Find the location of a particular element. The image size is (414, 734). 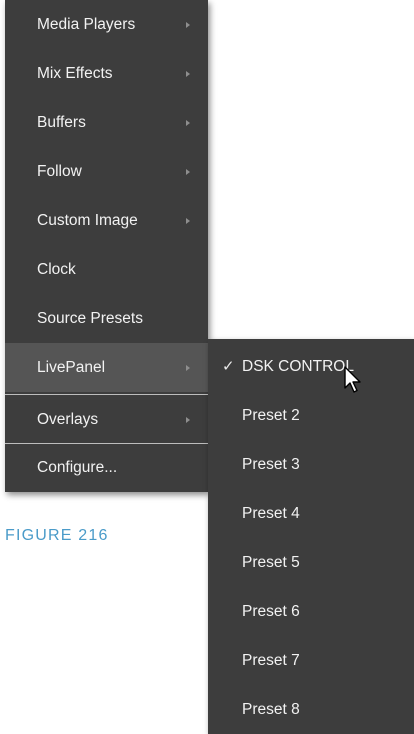

submenu-item-label: Preset 8 is located at coordinates (271, 709).